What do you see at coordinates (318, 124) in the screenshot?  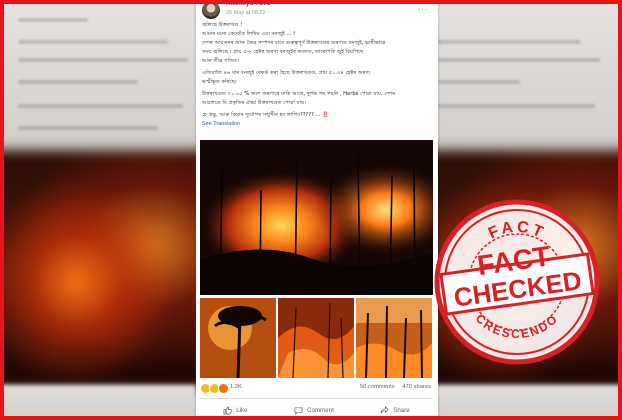 I see `see-translation-link: See Translation` at bounding box center [318, 124].